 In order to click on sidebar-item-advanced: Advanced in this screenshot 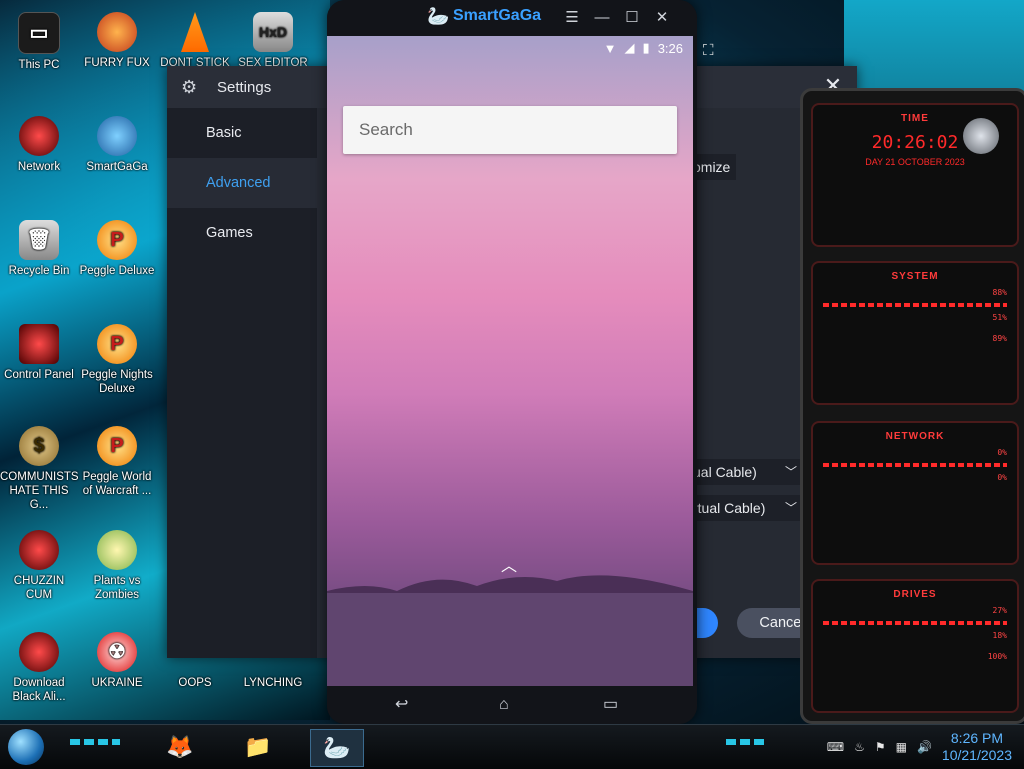, I will do `click(242, 183)`.